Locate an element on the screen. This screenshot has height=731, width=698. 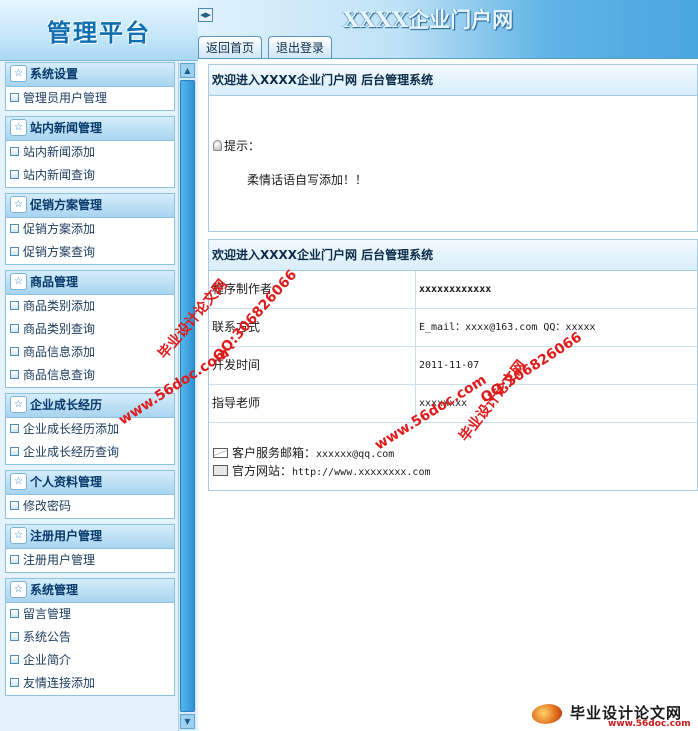
sidebar-item: 站内新闻查询 is located at coordinates (90, 175).